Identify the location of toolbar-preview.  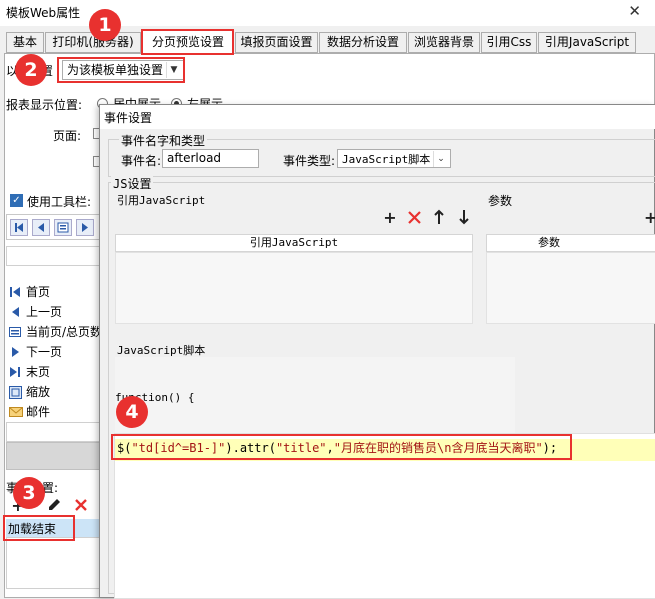
(53, 227).